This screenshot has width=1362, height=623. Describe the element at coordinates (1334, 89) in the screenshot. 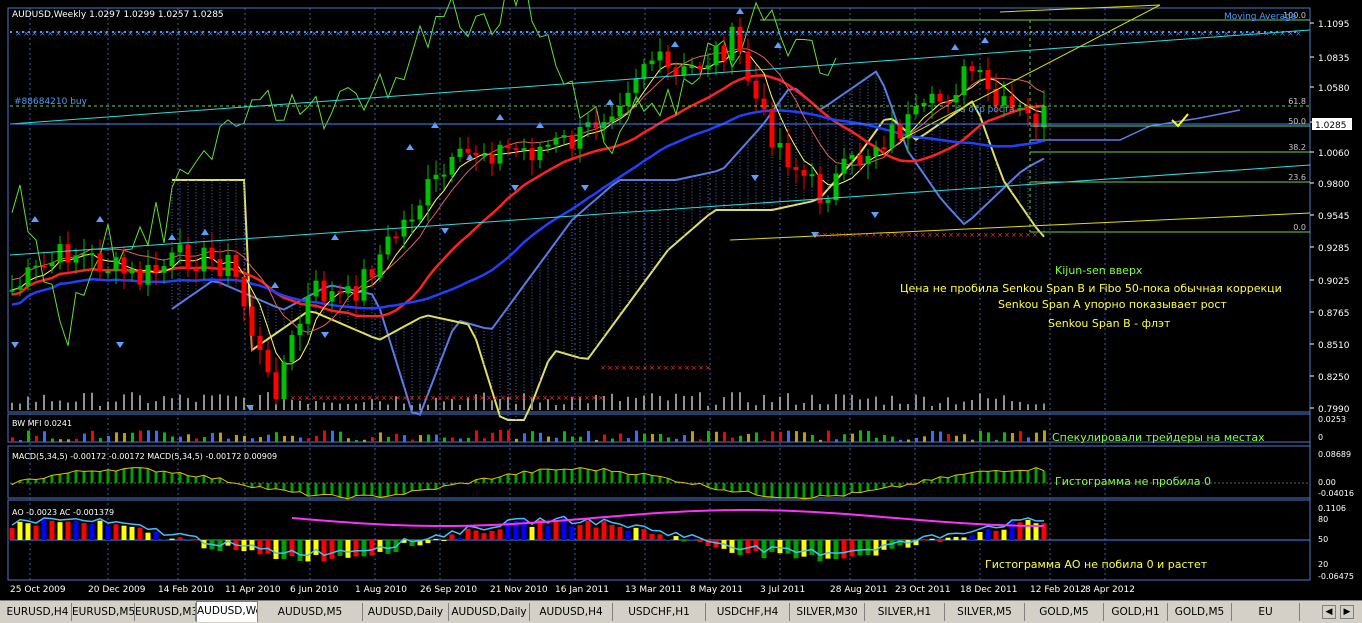

I see `price-label-2: 1.0580` at that location.